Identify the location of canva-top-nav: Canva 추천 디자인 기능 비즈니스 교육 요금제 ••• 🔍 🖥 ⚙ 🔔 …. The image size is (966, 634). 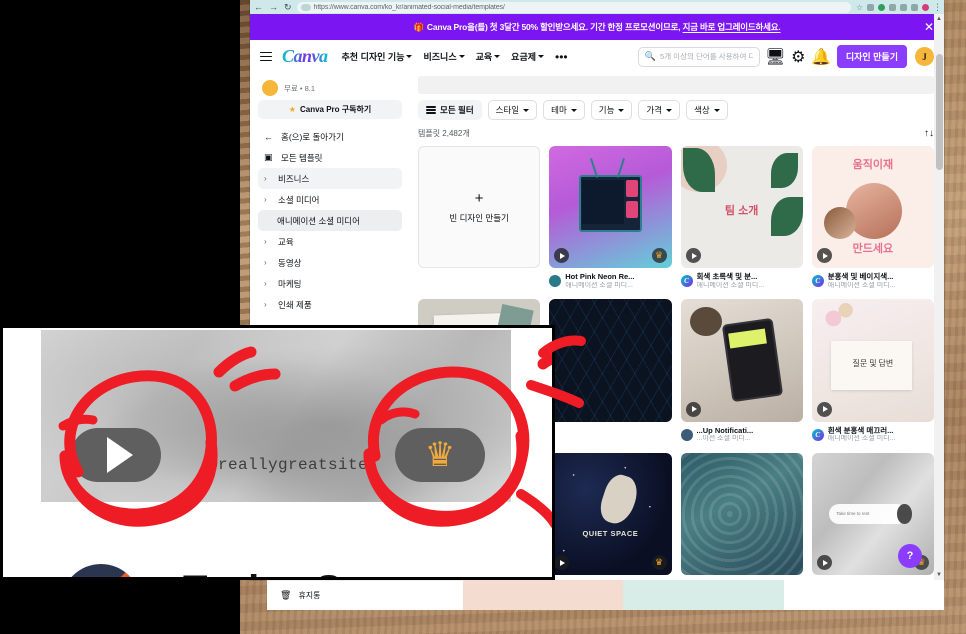
(597, 57).